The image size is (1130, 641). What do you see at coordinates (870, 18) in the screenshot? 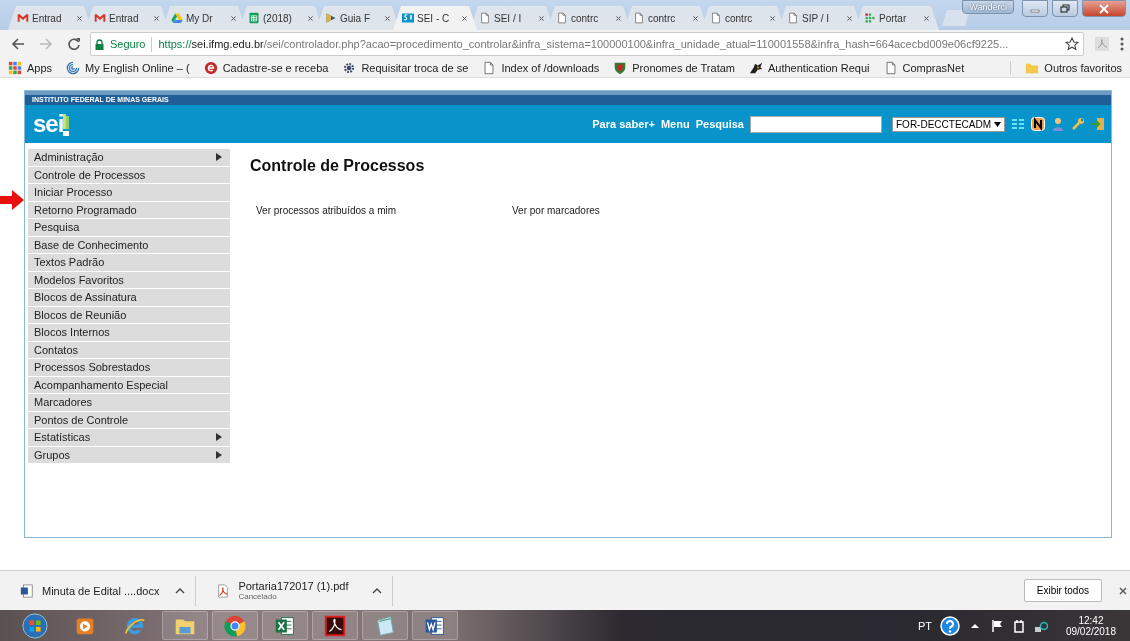
I see `grid-icon` at bounding box center [870, 18].